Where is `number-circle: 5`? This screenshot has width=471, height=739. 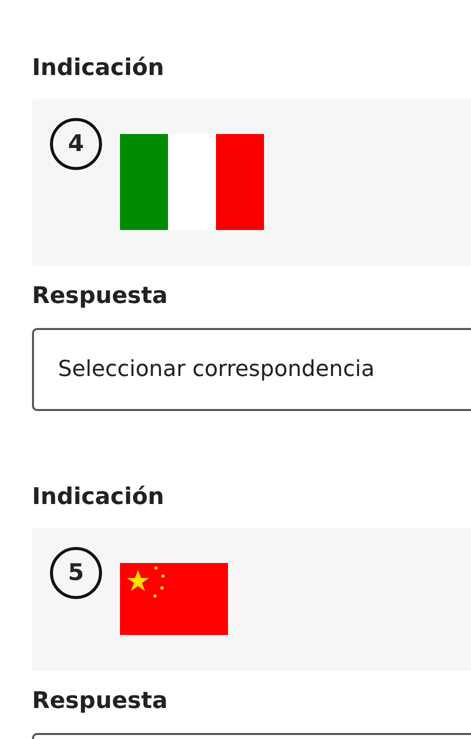
number-circle: 5 is located at coordinates (76, 573).